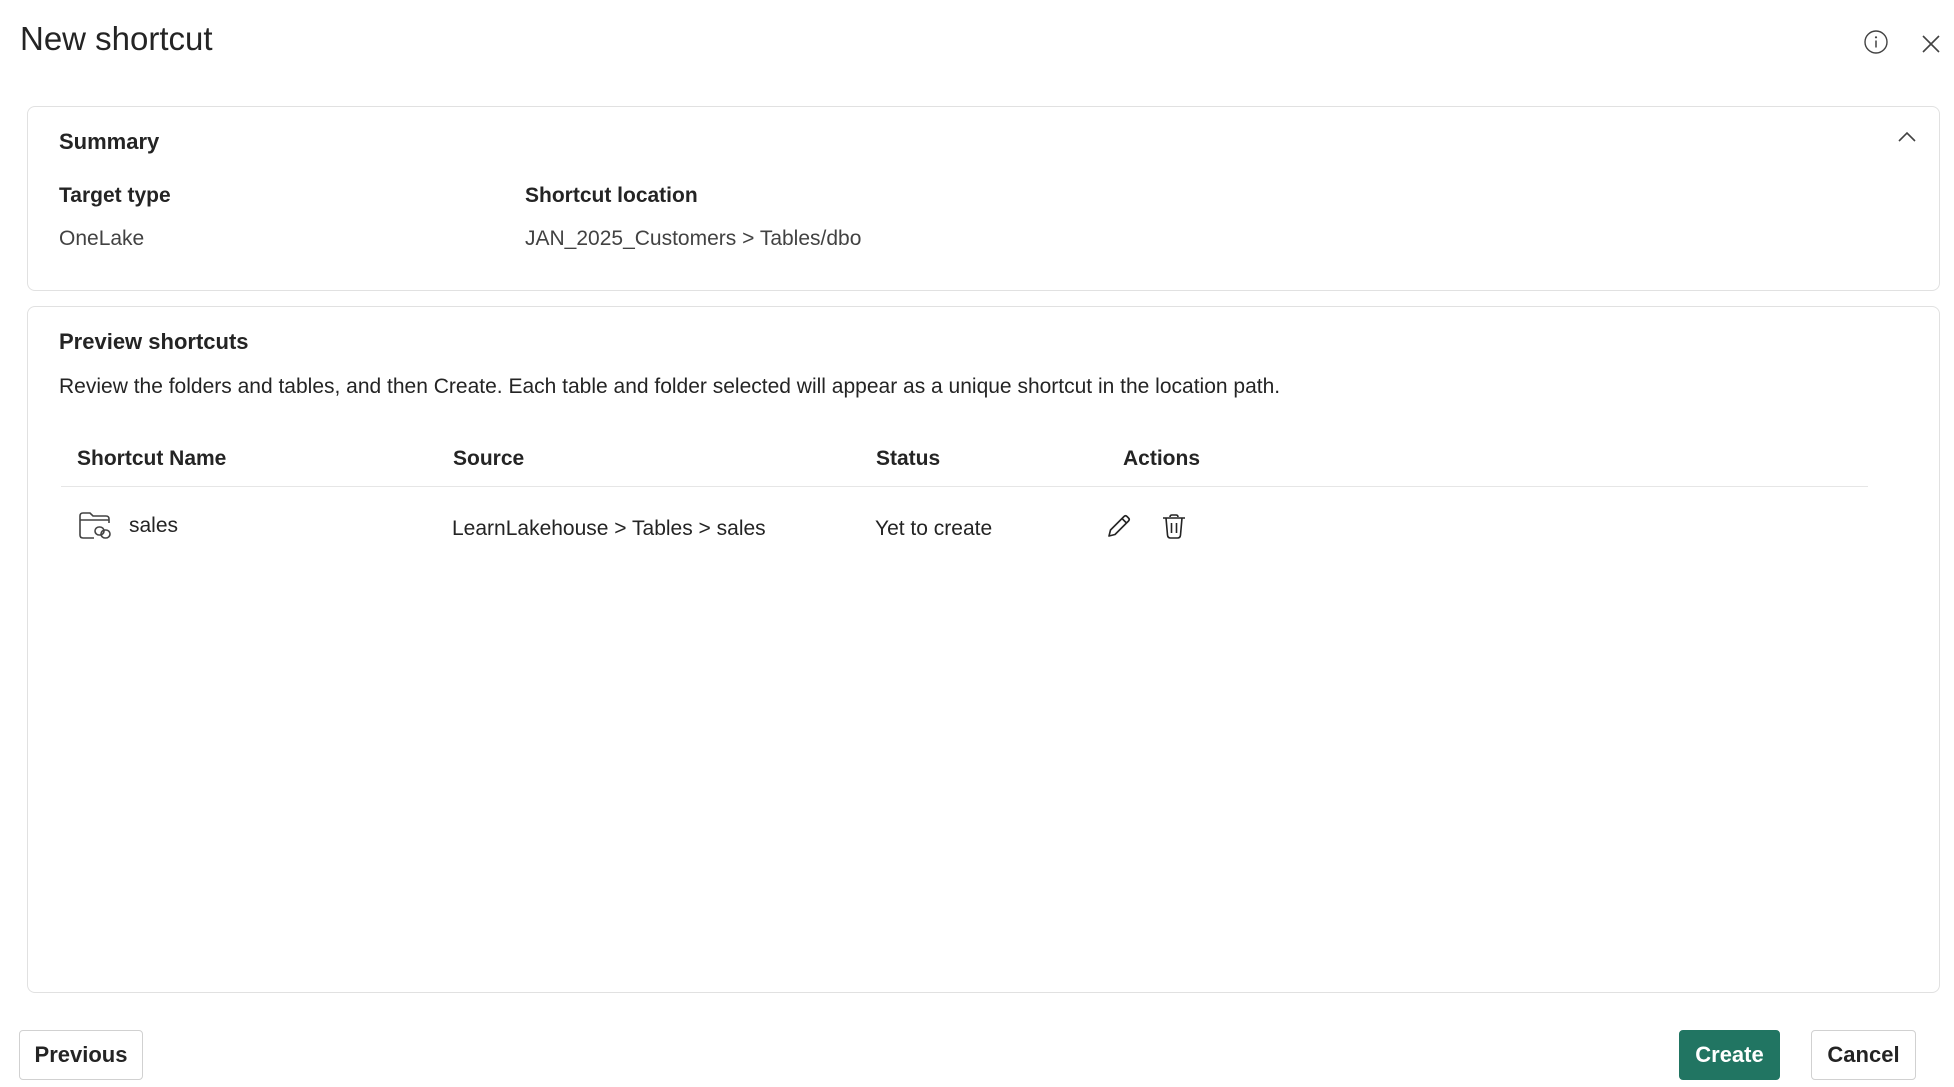  I want to click on folder-link-icon, so click(95, 526).